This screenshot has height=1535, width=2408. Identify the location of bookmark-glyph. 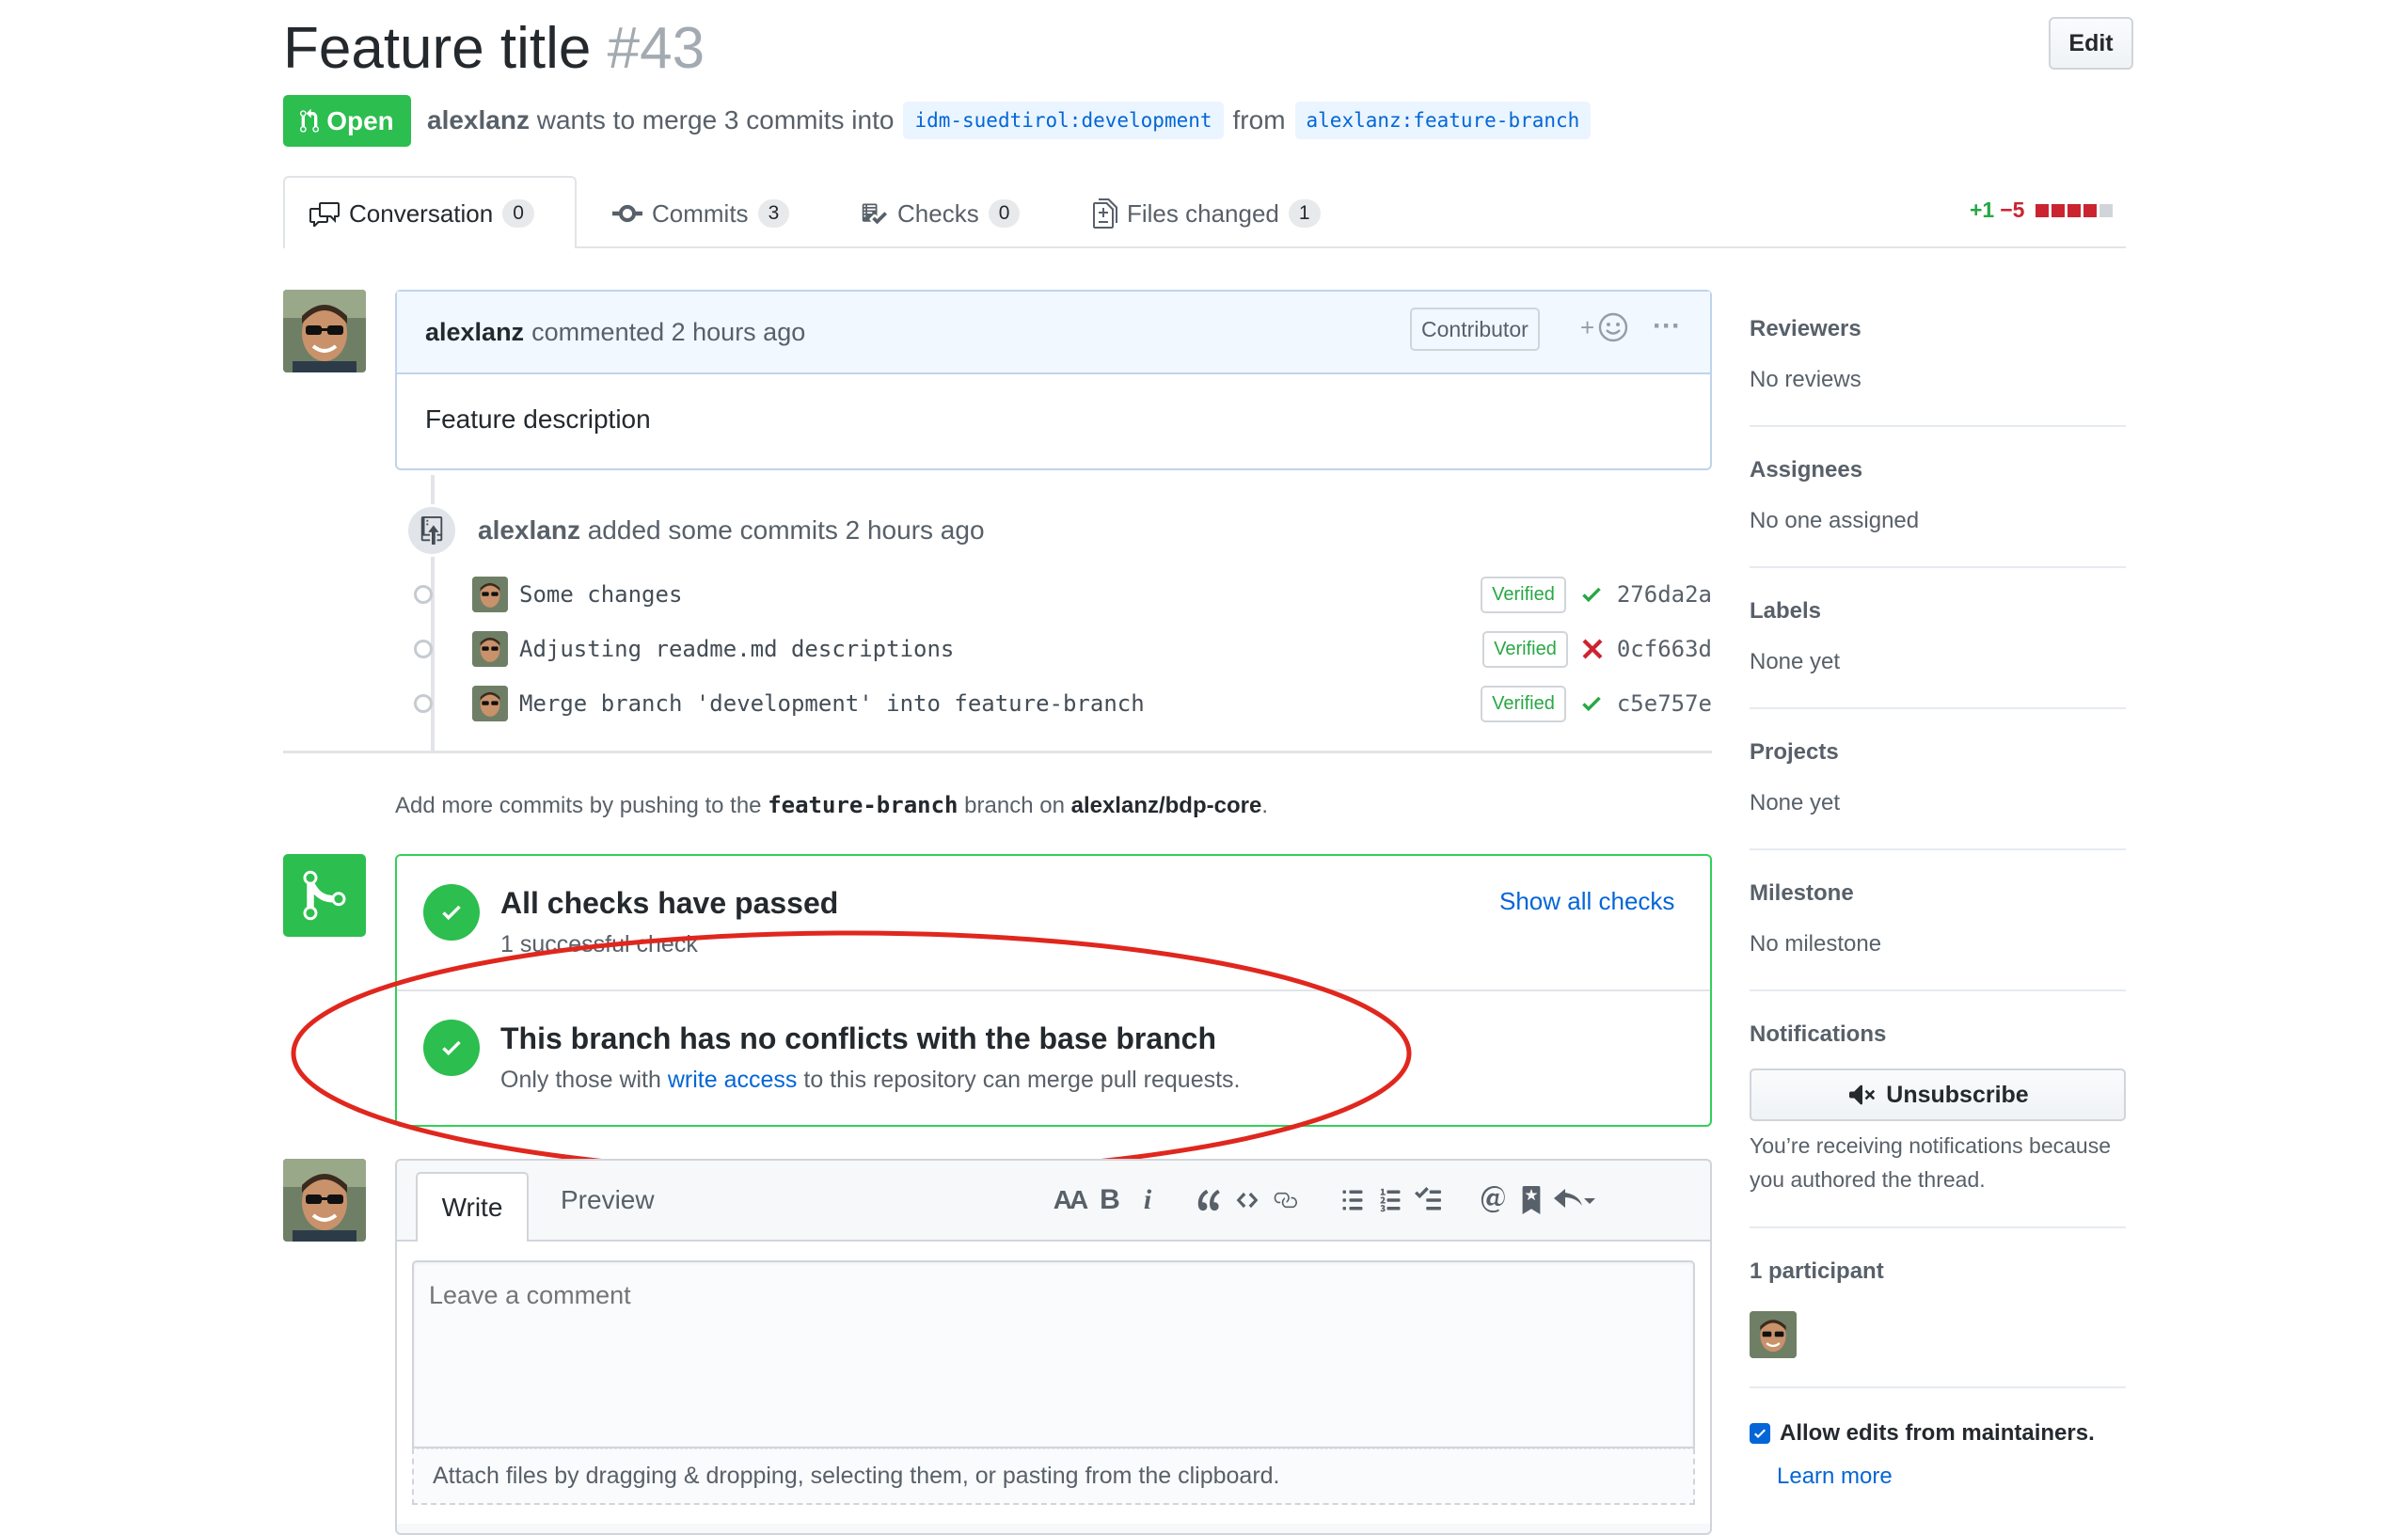
(1532, 1200).